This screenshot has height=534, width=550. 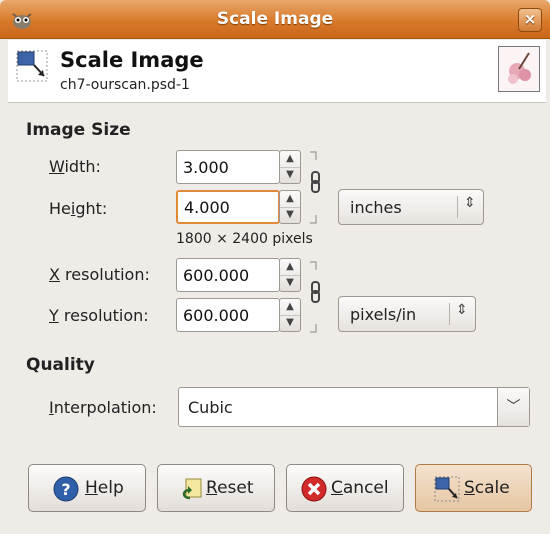 I want to click on resolution-unit-select: pixels/in ⇕, so click(x=407, y=314).